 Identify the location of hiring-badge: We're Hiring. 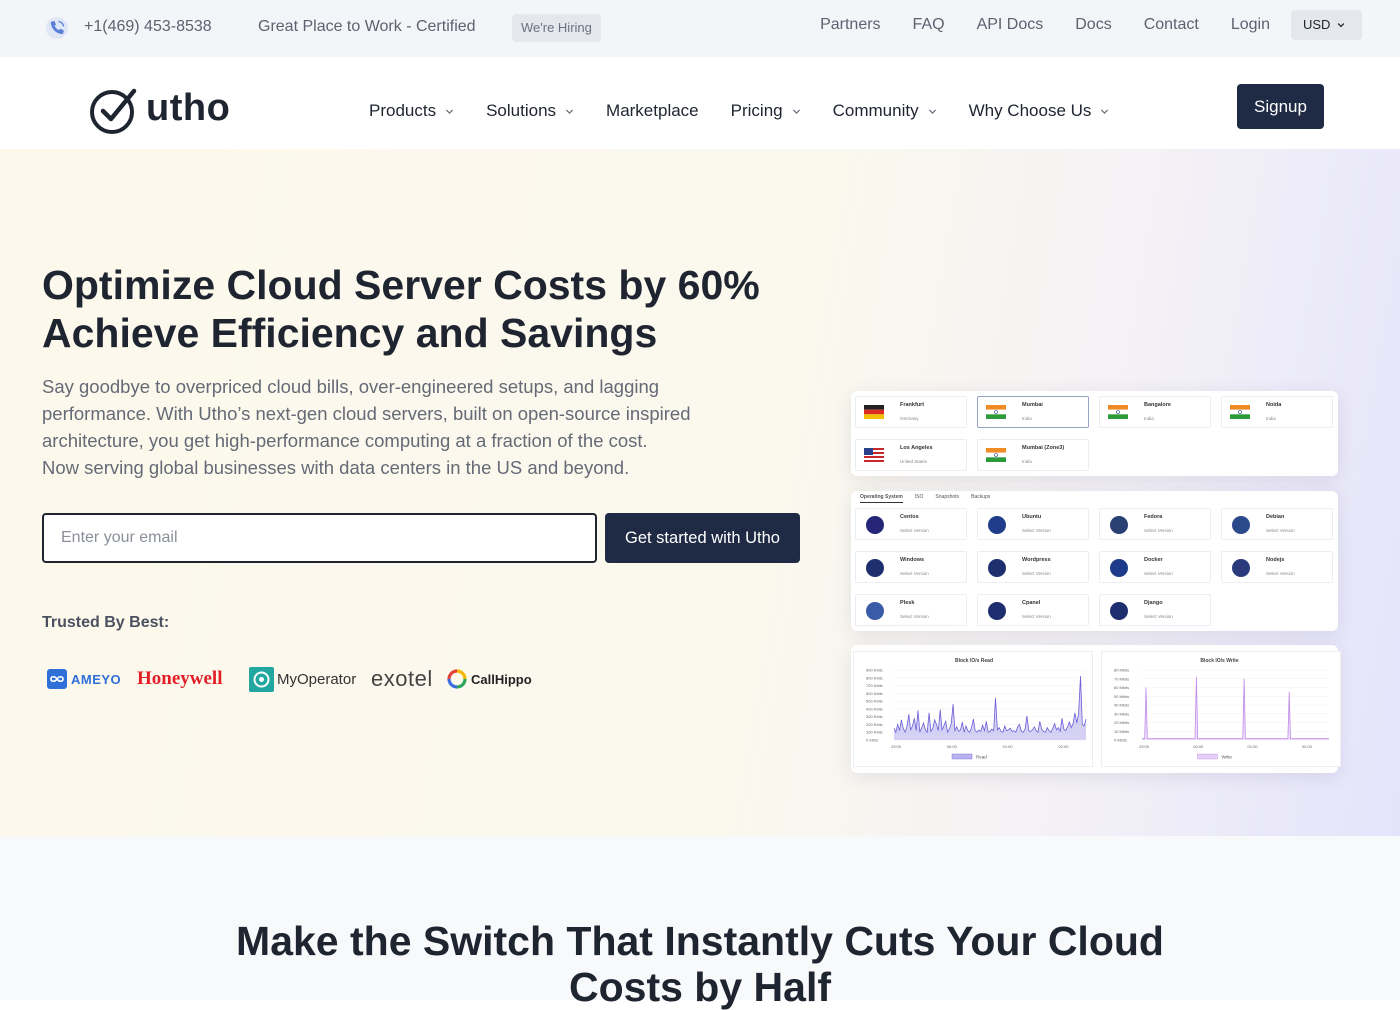
(556, 28).